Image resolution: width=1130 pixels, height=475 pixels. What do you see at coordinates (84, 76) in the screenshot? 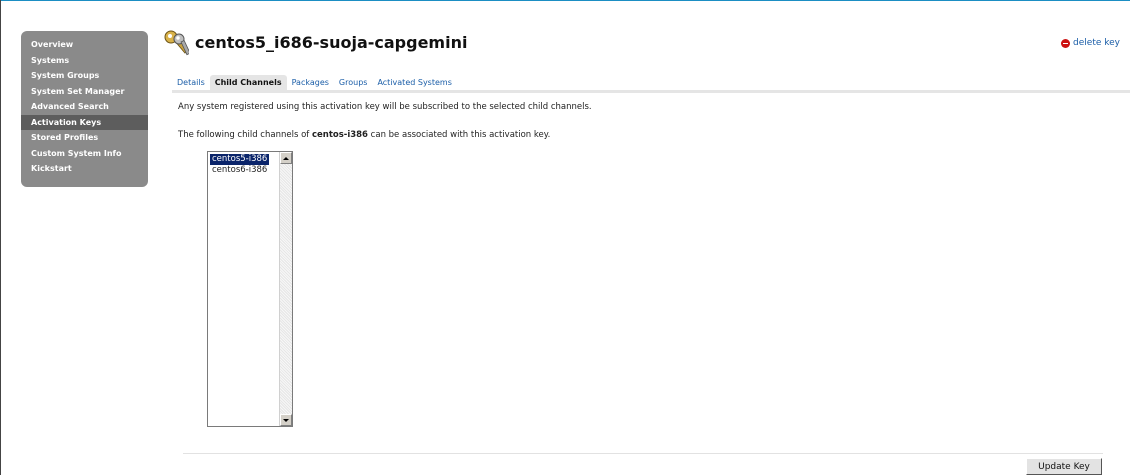
I see `sidebar-item-system-groups: System Groups` at bounding box center [84, 76].